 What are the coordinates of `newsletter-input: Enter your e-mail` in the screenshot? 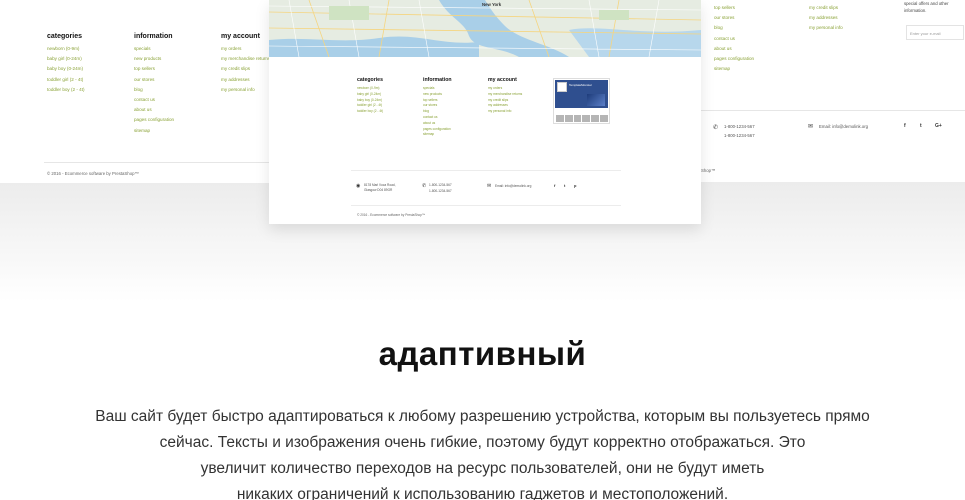 It's located at (935, 32).